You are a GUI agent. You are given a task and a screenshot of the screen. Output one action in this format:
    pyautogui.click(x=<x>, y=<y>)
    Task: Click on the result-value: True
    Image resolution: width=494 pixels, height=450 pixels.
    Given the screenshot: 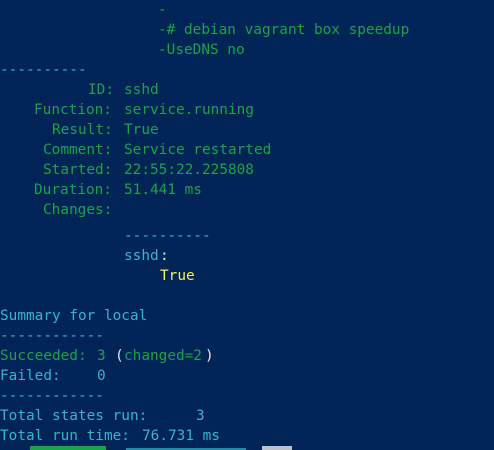 What is the action you would take?
    pyautogui.click(x=141, y=130)
    